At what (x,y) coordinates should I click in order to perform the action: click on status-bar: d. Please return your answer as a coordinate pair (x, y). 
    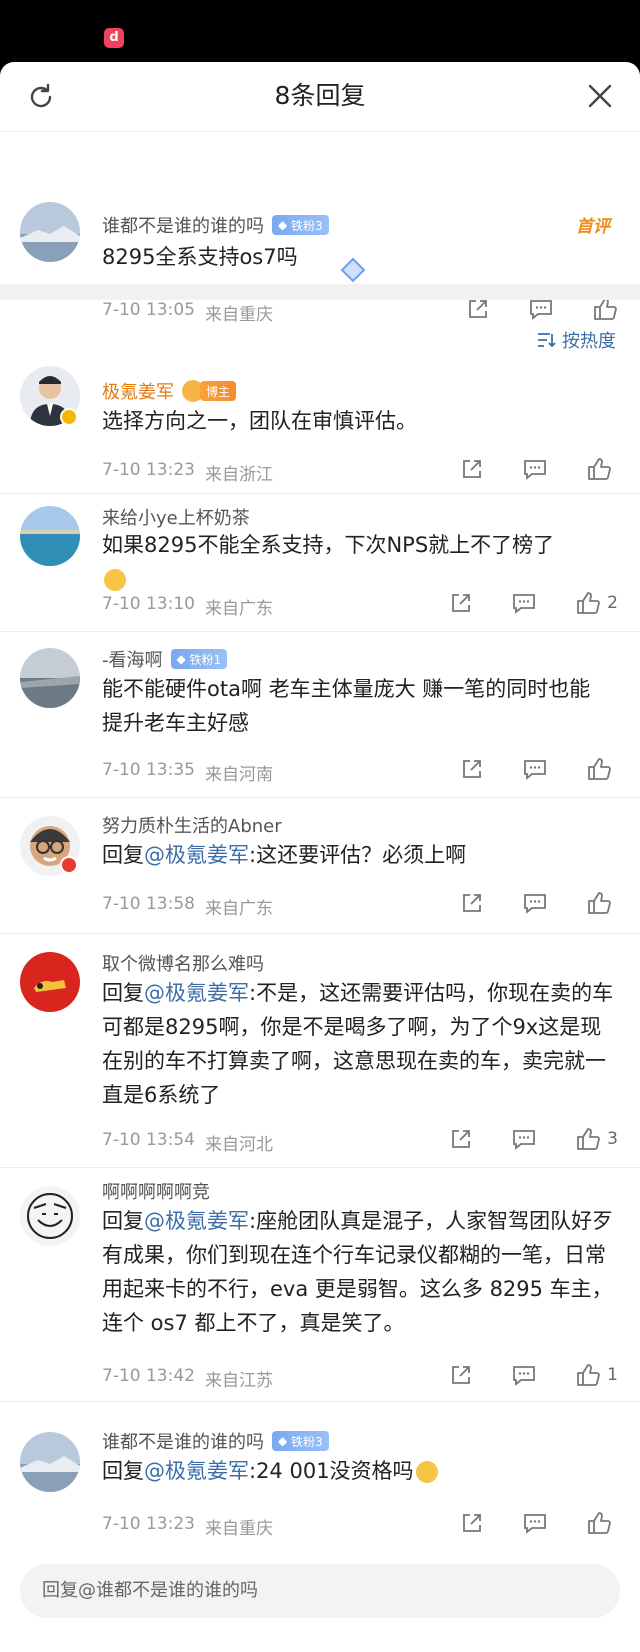
    Looking at the image, I should click on (320, 31).